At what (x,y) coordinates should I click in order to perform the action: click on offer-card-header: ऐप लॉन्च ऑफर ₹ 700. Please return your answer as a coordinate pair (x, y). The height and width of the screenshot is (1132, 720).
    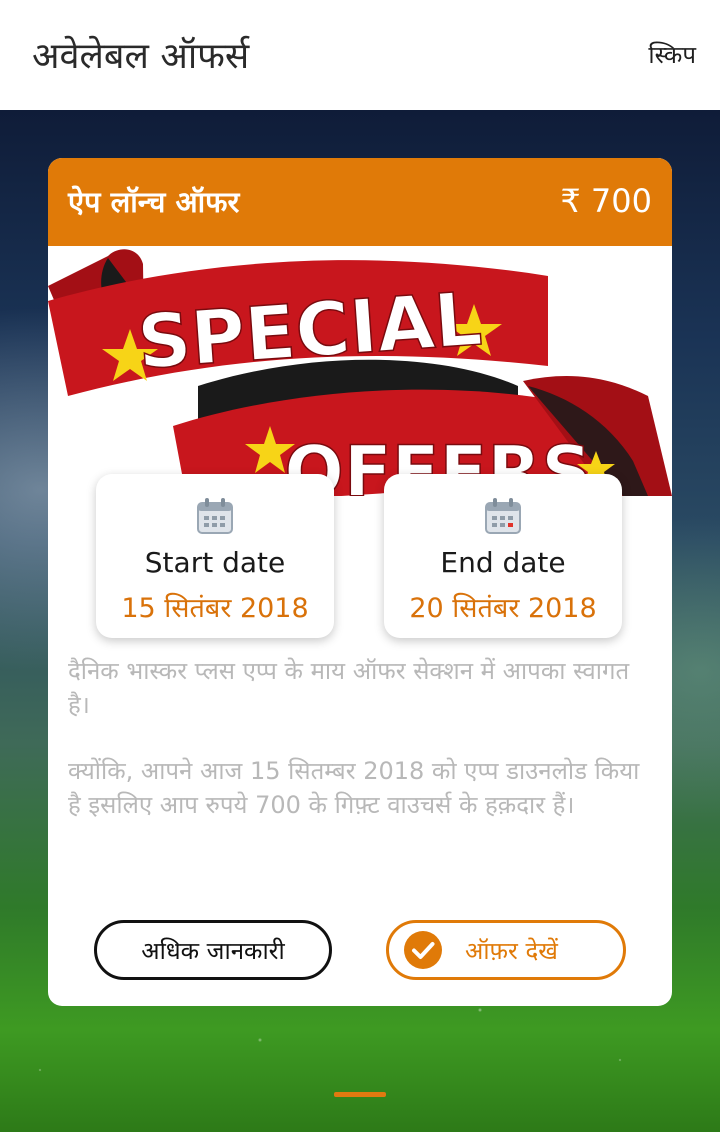
    Looking at the image, I should click on (360, 202).